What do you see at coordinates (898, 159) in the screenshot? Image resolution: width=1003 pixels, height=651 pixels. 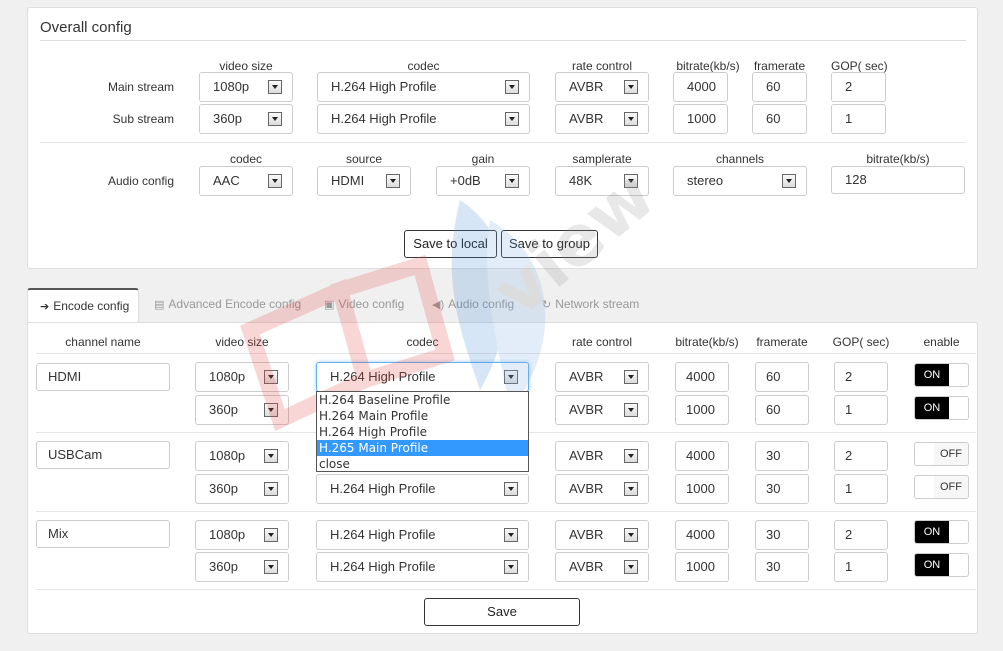 I see `audio-header-bitrate: bitrate(kb/s)` at bounding box center [898, 159].